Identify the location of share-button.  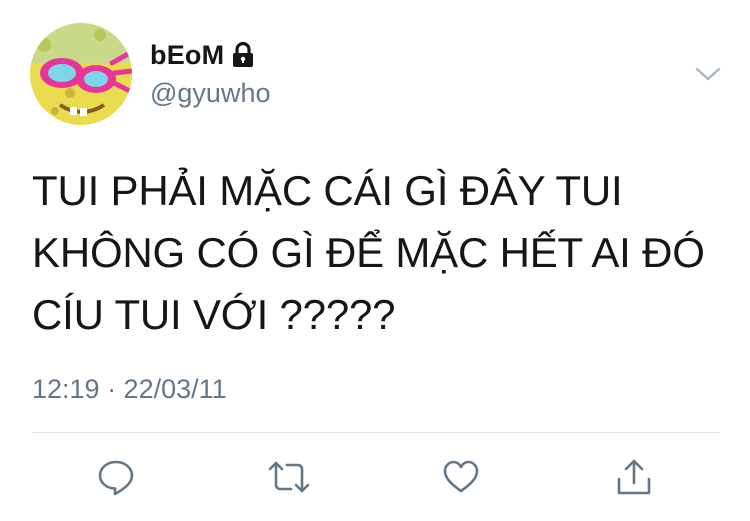
(634, 477).